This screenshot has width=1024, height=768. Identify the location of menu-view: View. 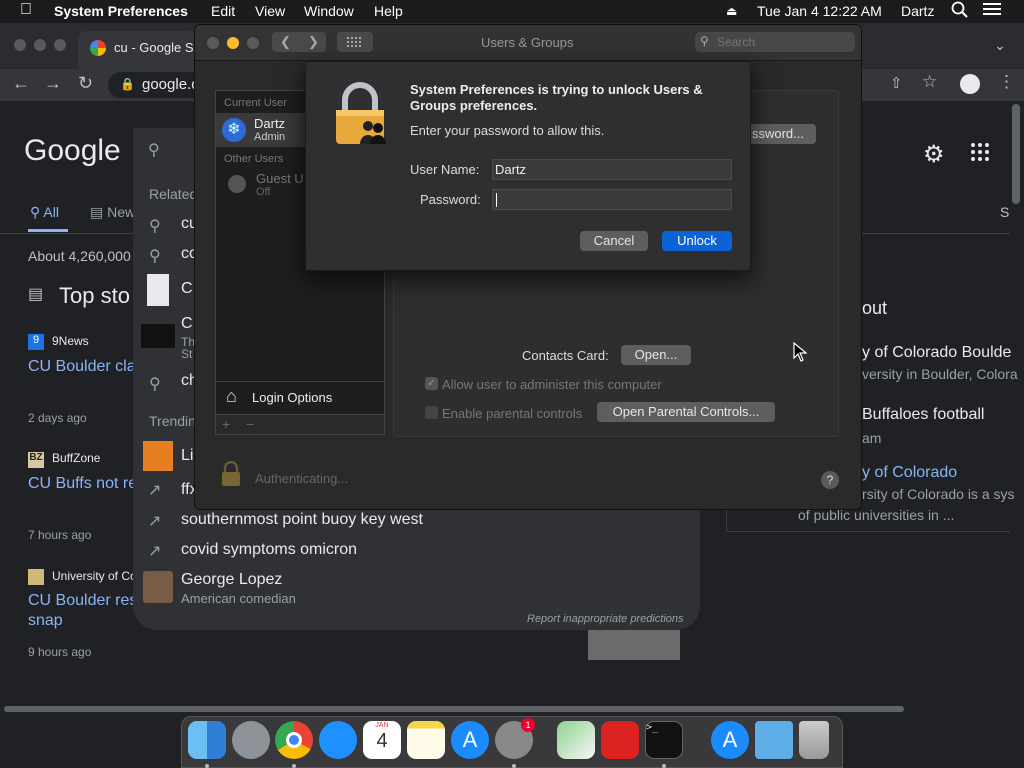
(270, 11).